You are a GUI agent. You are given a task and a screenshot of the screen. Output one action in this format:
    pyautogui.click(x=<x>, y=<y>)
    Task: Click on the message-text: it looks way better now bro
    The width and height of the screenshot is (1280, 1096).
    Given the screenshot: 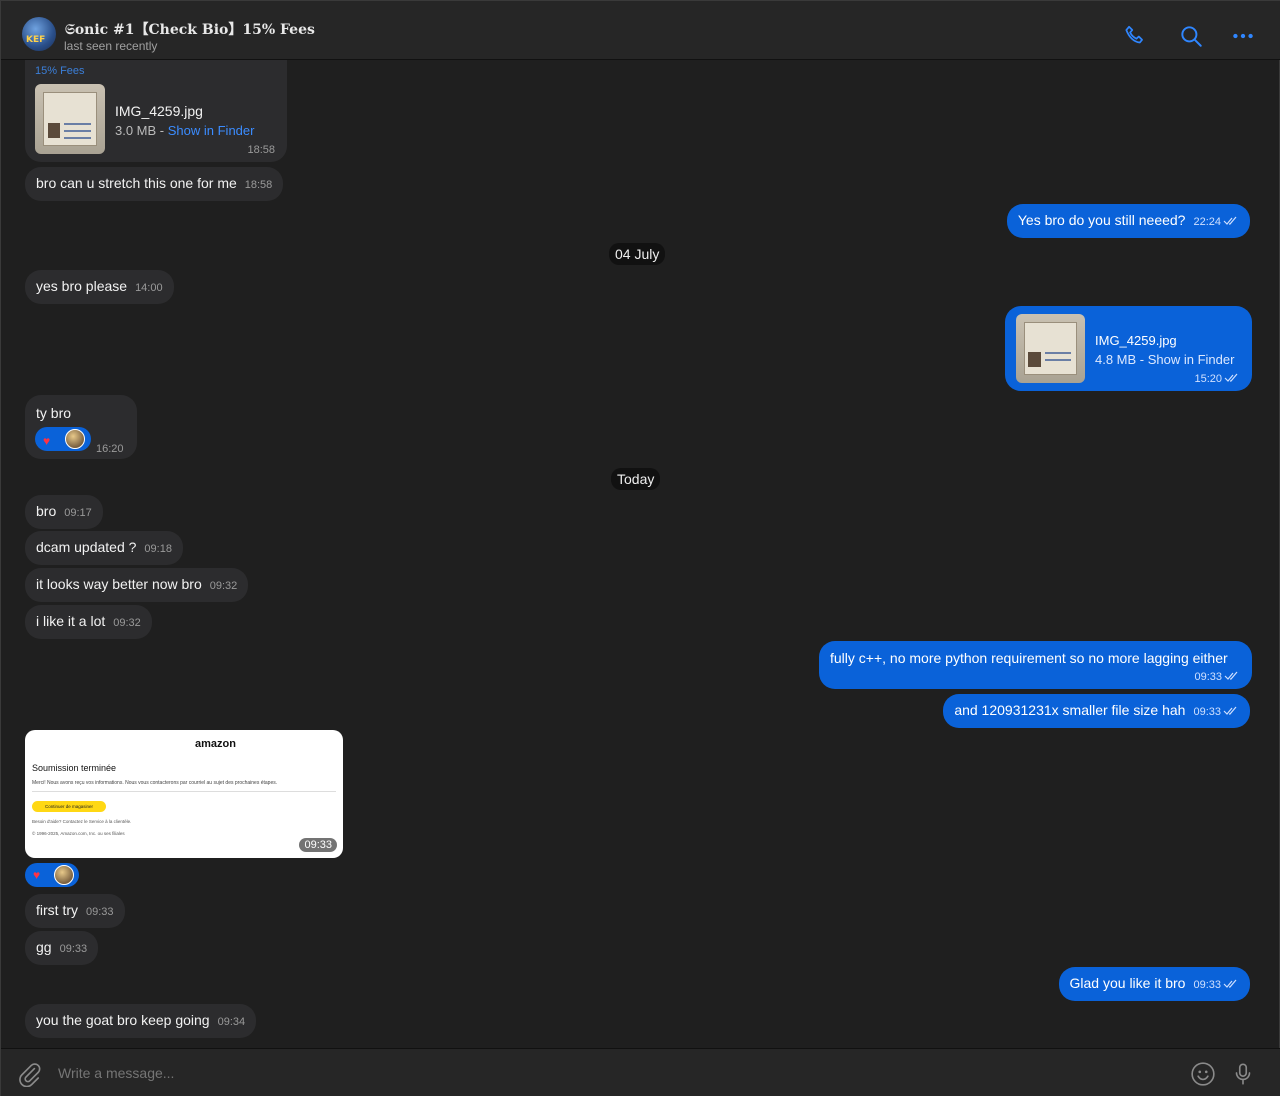 What is the action you would take?
    pyautogui.click(x=119, y=584)
    